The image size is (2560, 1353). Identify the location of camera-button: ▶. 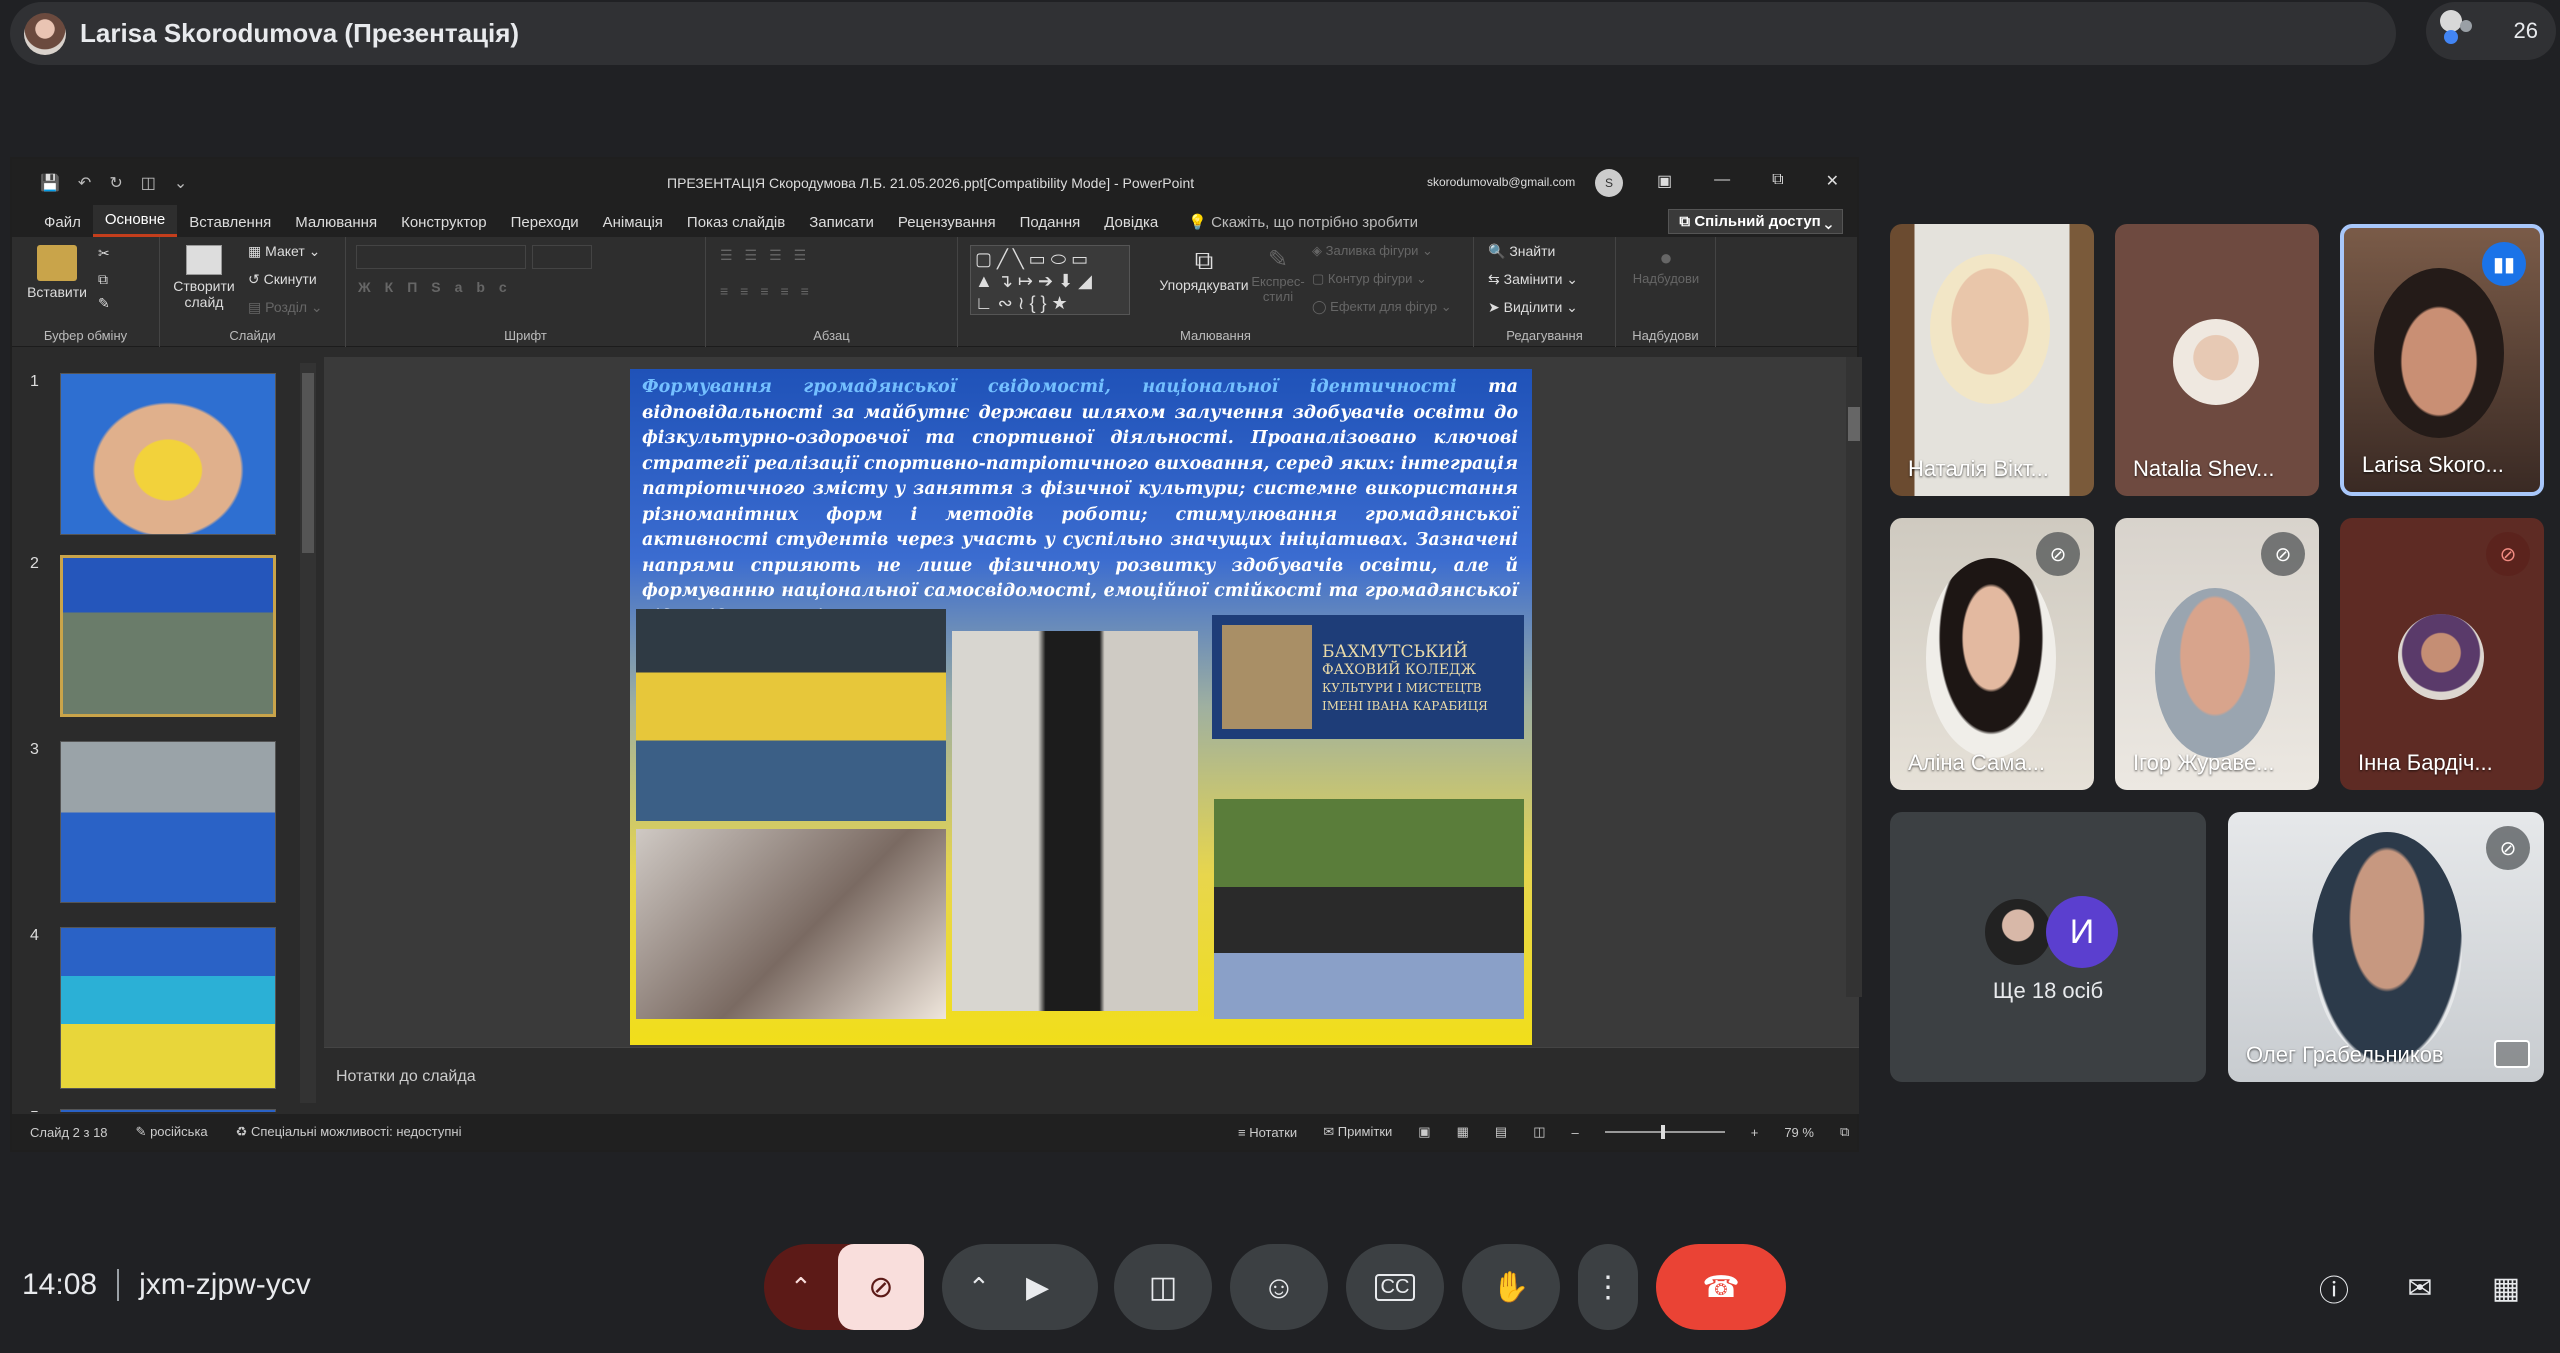
(1037, 1287).